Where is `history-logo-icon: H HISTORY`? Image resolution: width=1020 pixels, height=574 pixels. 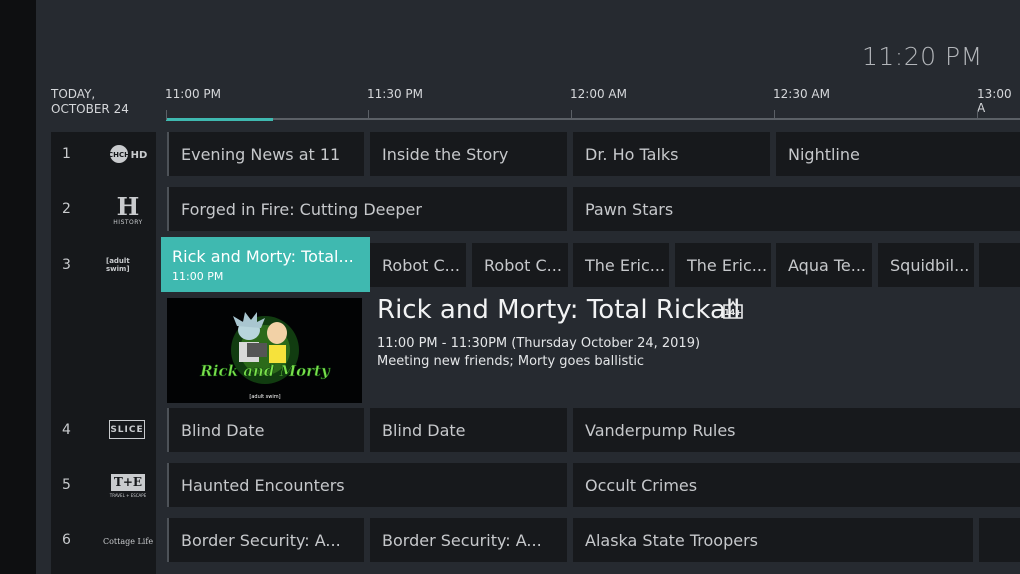 history-logo-icon: H HISTORY is located at coordinates (128, 210).